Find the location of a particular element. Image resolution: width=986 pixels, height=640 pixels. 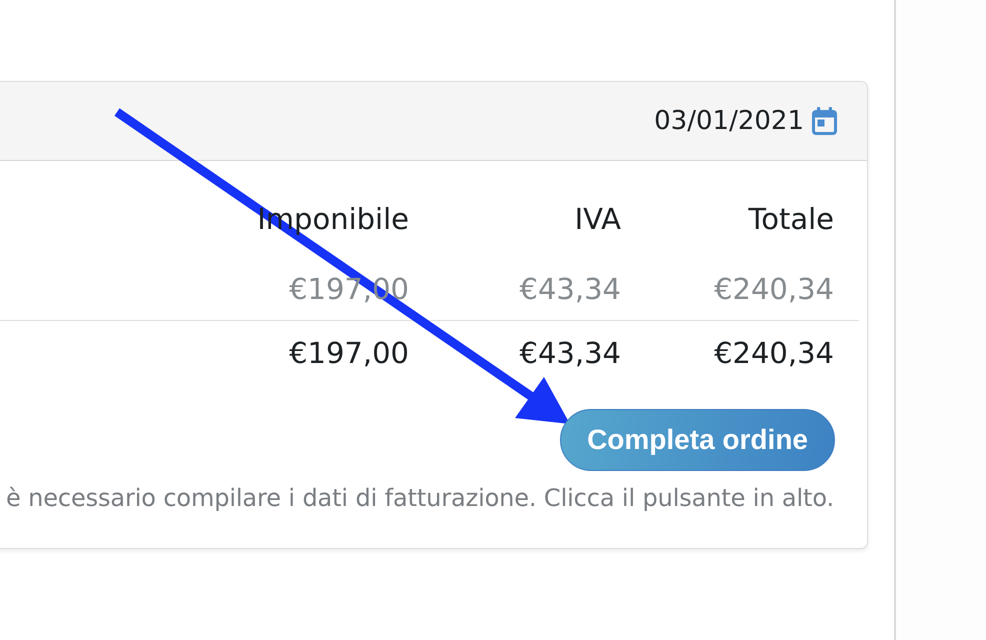

billing-note: è necessario compilare i dati di fatturazione. Clicca il pulsante in alto. is located at coordinates (419, 498).